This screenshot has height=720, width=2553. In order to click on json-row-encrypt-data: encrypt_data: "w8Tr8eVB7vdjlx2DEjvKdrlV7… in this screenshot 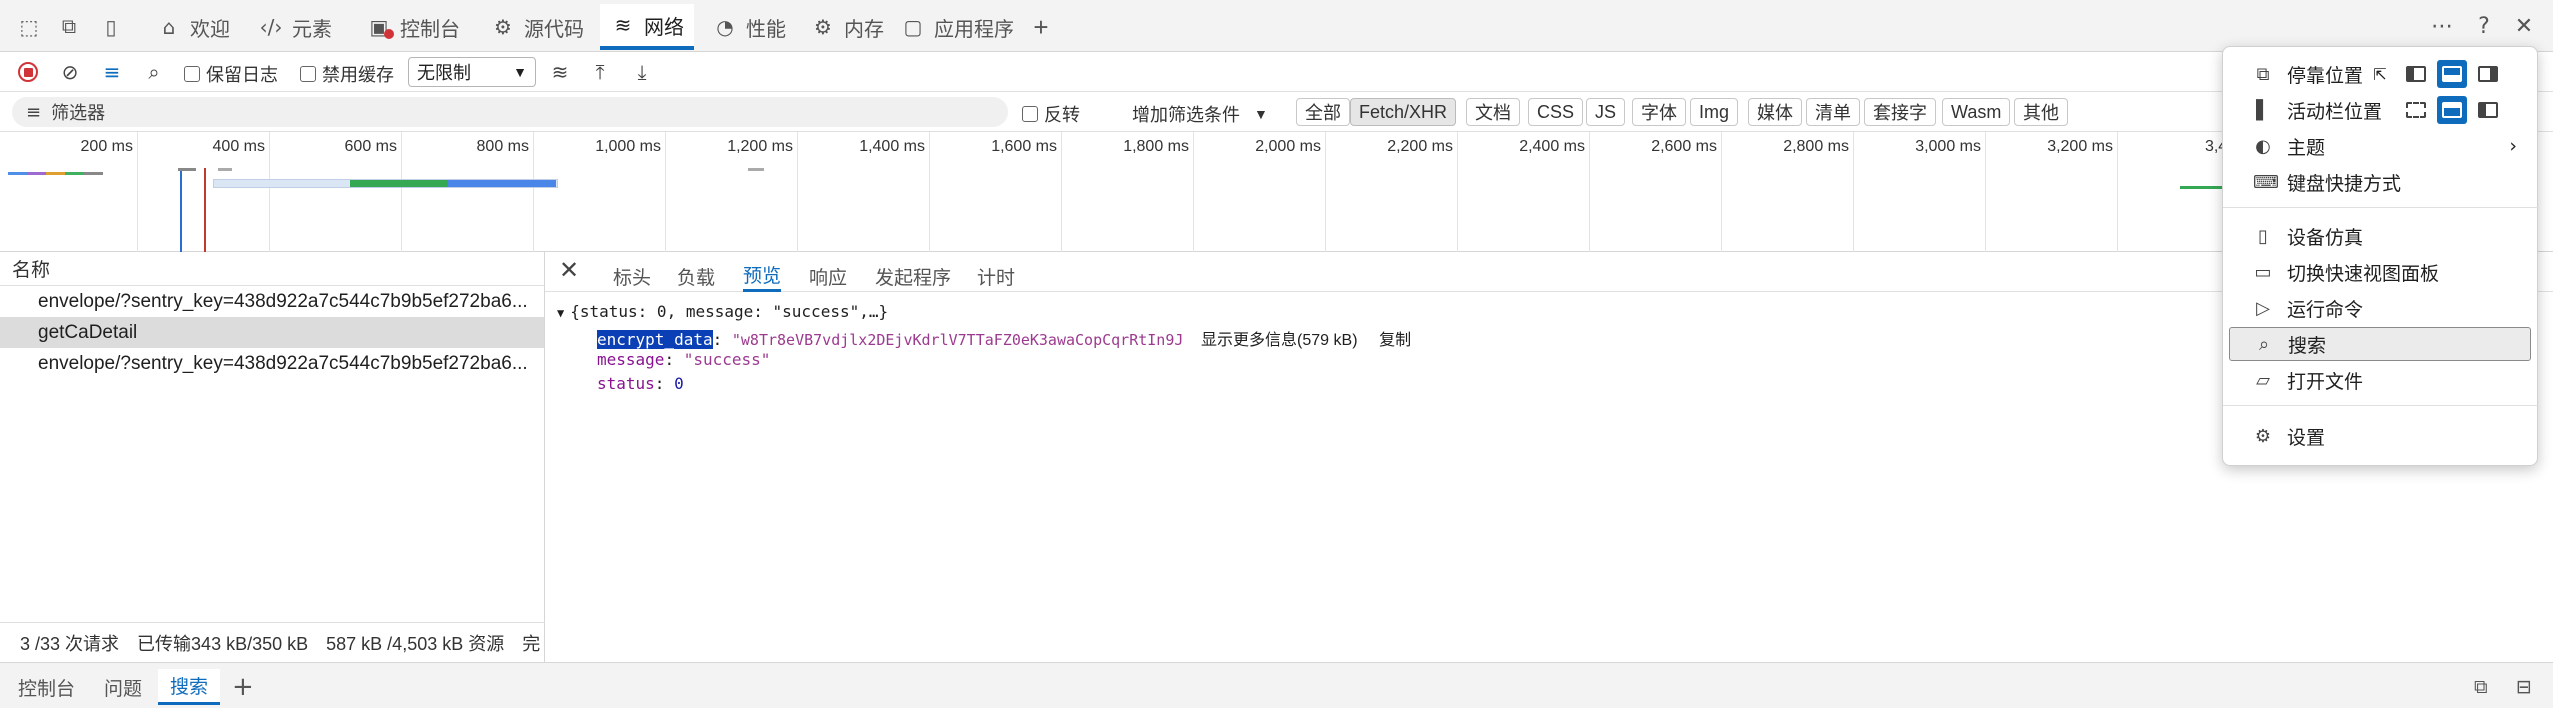, I will do `click(1004, 338)`.